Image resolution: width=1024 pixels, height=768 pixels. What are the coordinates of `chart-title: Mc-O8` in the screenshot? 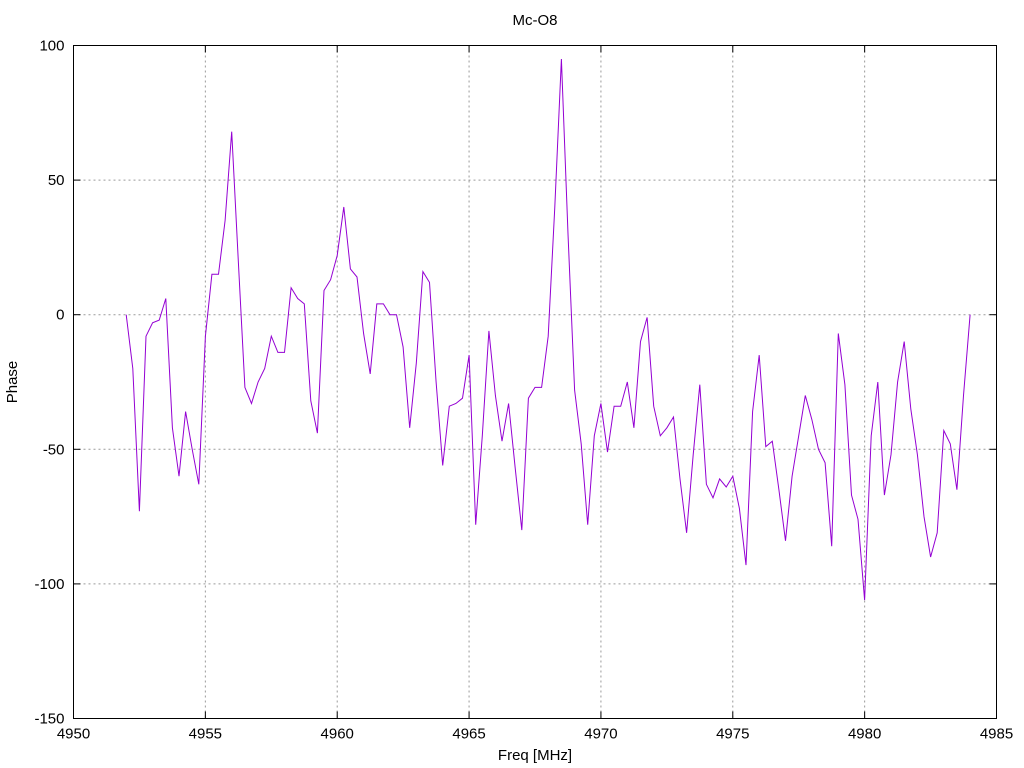 It's located at (535, 20).